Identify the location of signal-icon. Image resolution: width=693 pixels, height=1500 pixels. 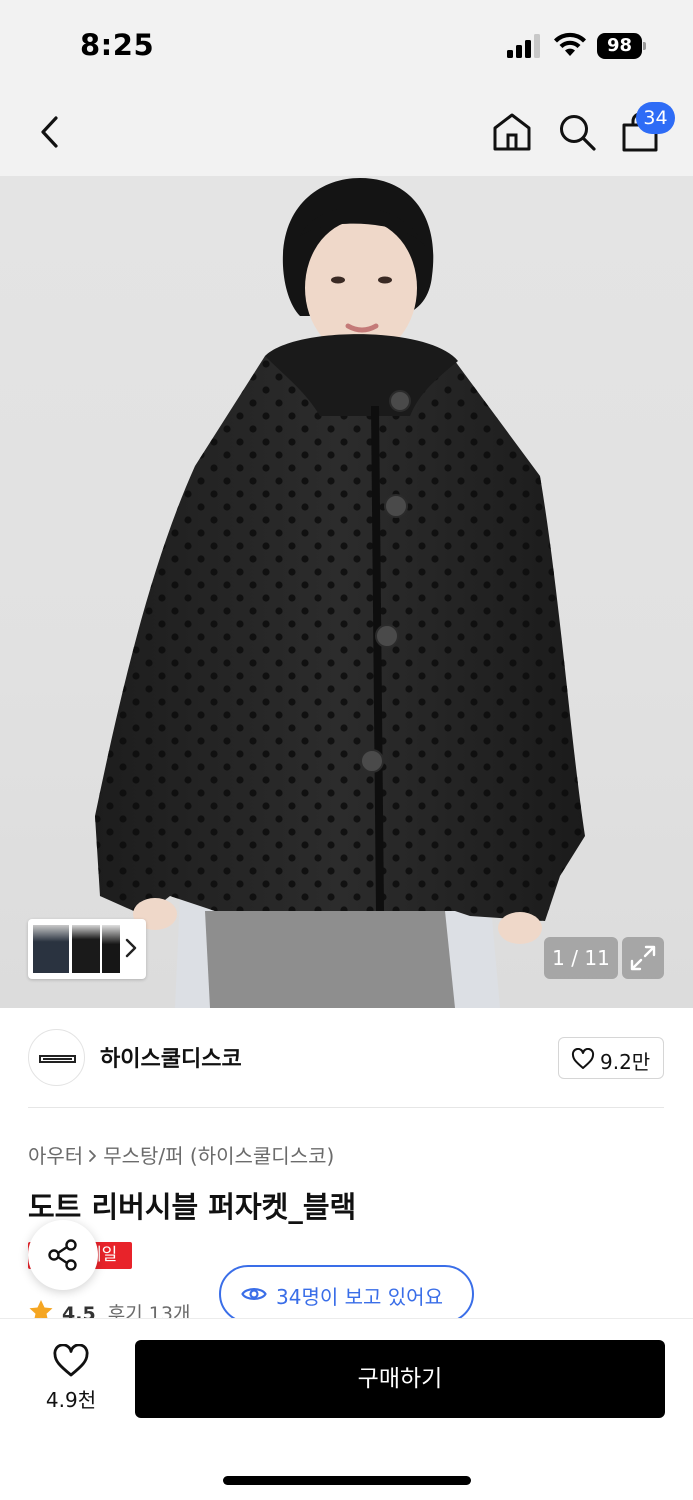
(523, 46).